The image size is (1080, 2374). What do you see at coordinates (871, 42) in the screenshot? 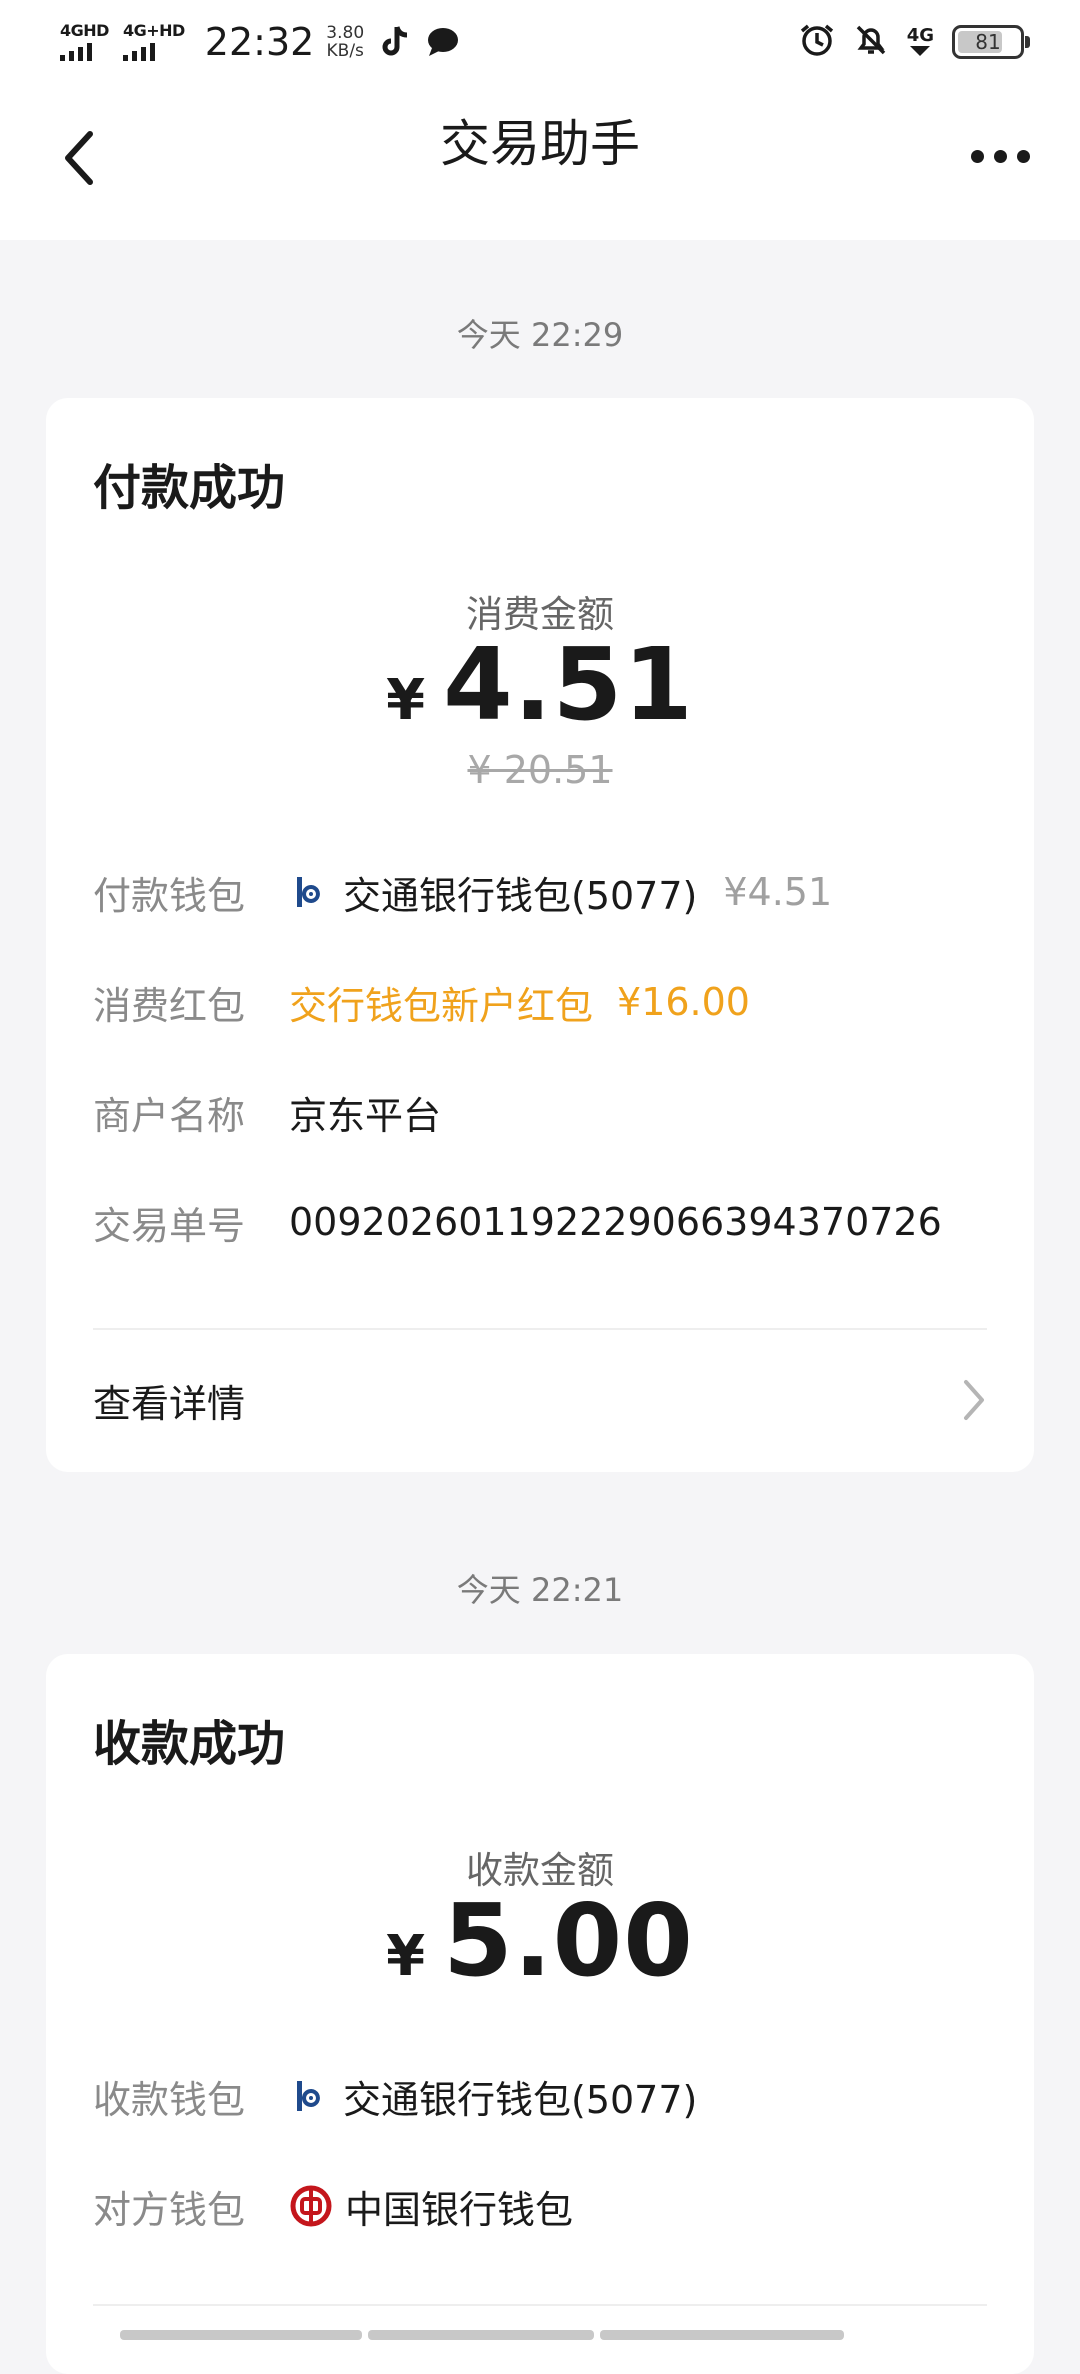
I see `mute-icon` at bounding box center [871, 42].